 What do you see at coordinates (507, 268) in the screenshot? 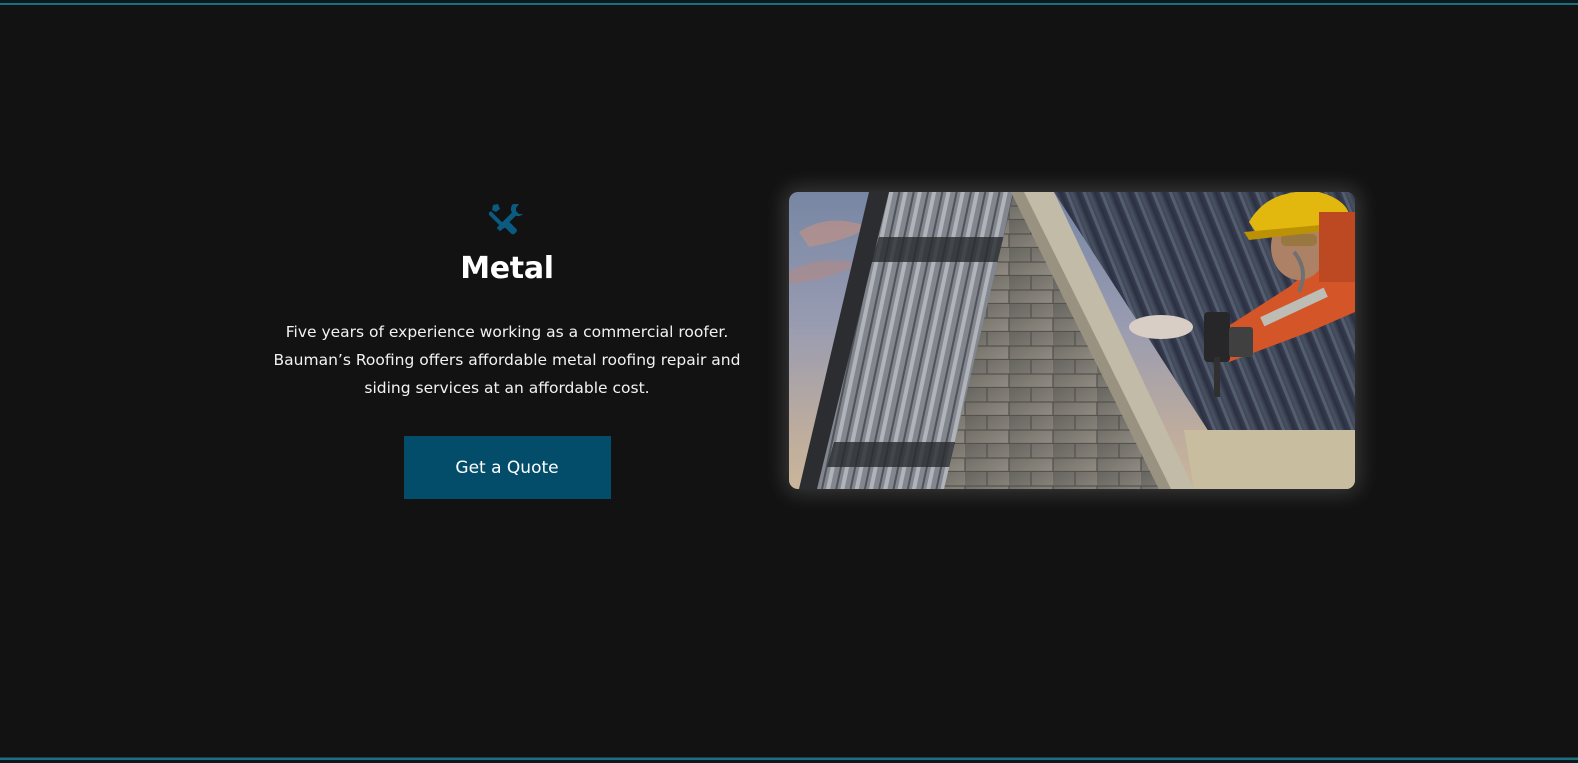
I see `service-title: Metal` at bounding box center [507, 268].